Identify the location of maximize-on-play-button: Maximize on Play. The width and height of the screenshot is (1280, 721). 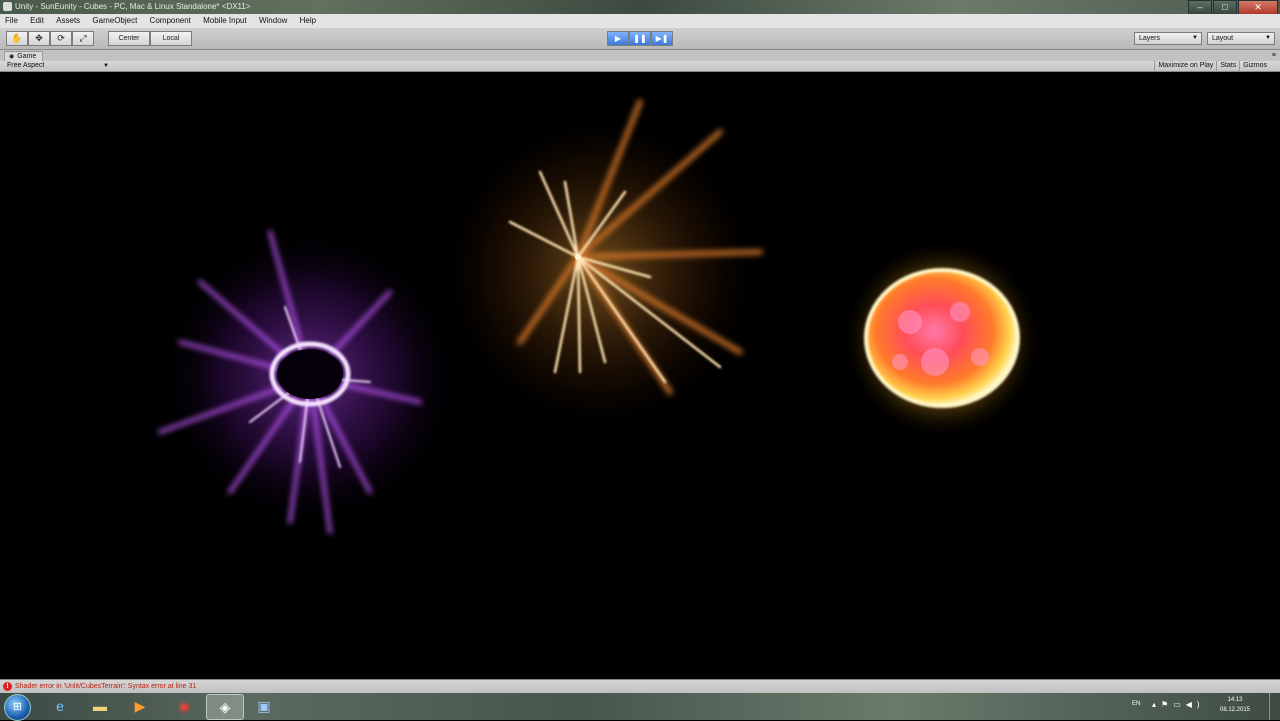
(1185, 66).